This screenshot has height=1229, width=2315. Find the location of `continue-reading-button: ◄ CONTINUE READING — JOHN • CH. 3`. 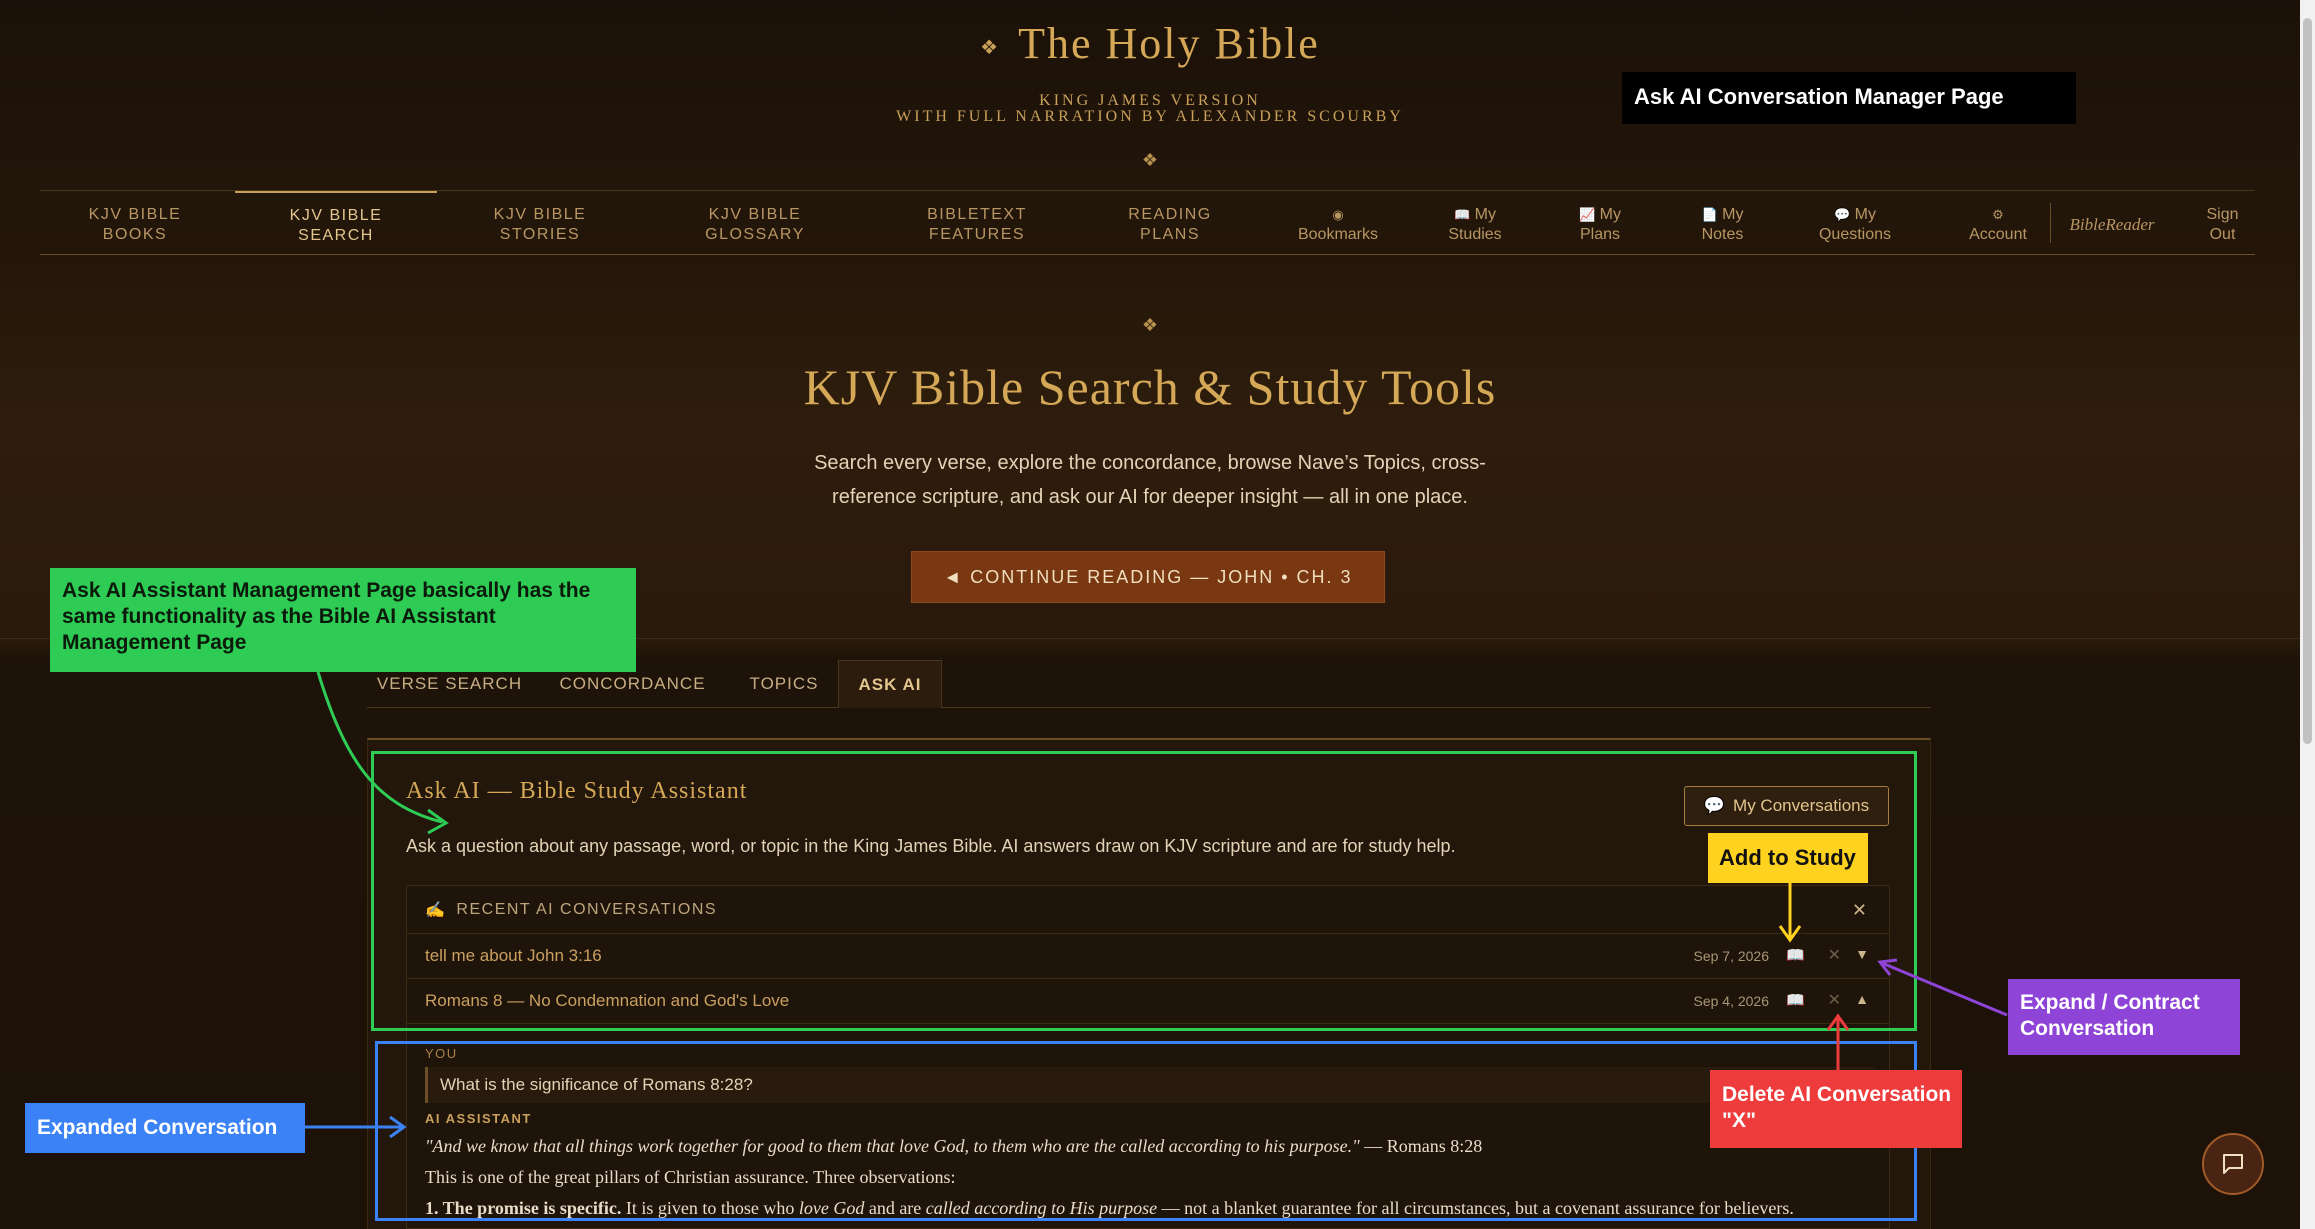

continue-reading-button: ◄ CONTINUE READING — JOHN • CH. 3 is located at coordinates (1148, 577).